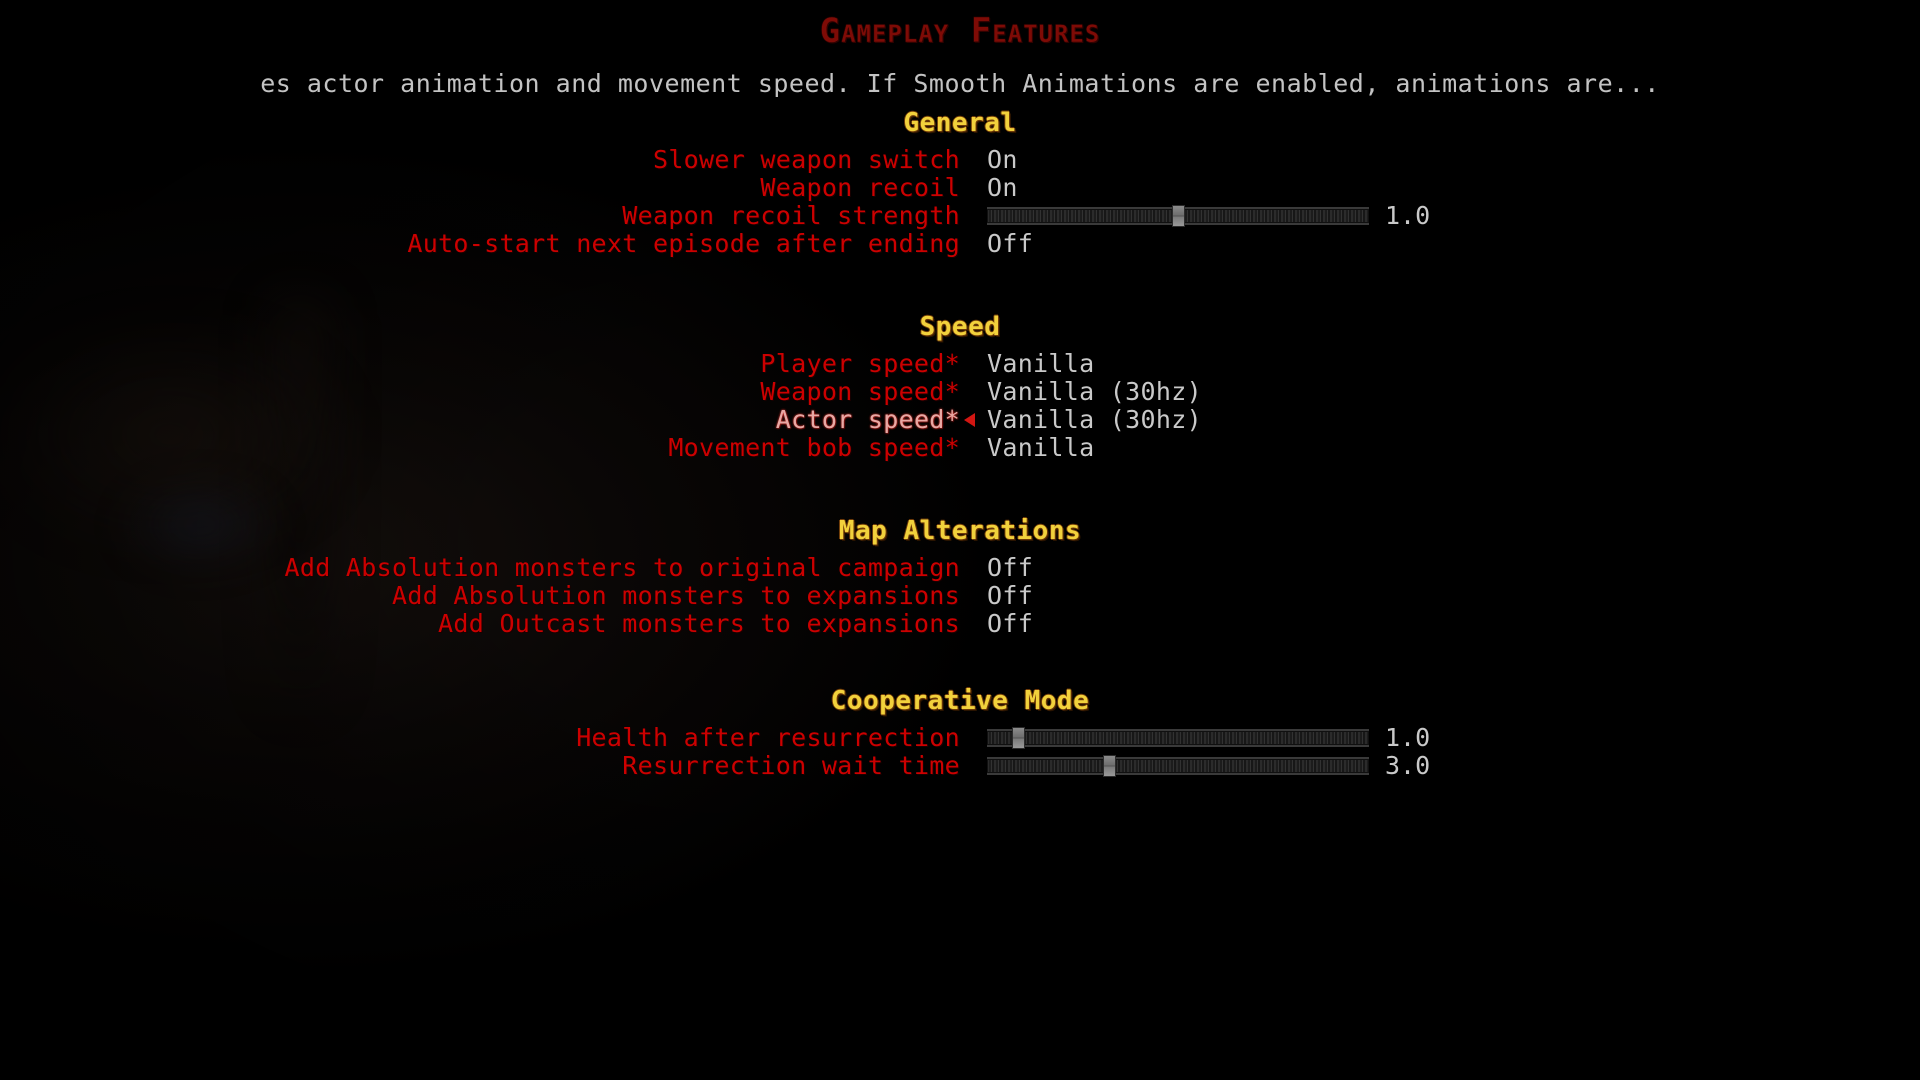 This screenshot has height=1080, width=1920. What do you see at coordinates (683, 243) in the screenshot?
I see `option-label: Auto-start next episode after ending` at bounding box center [683, 243].